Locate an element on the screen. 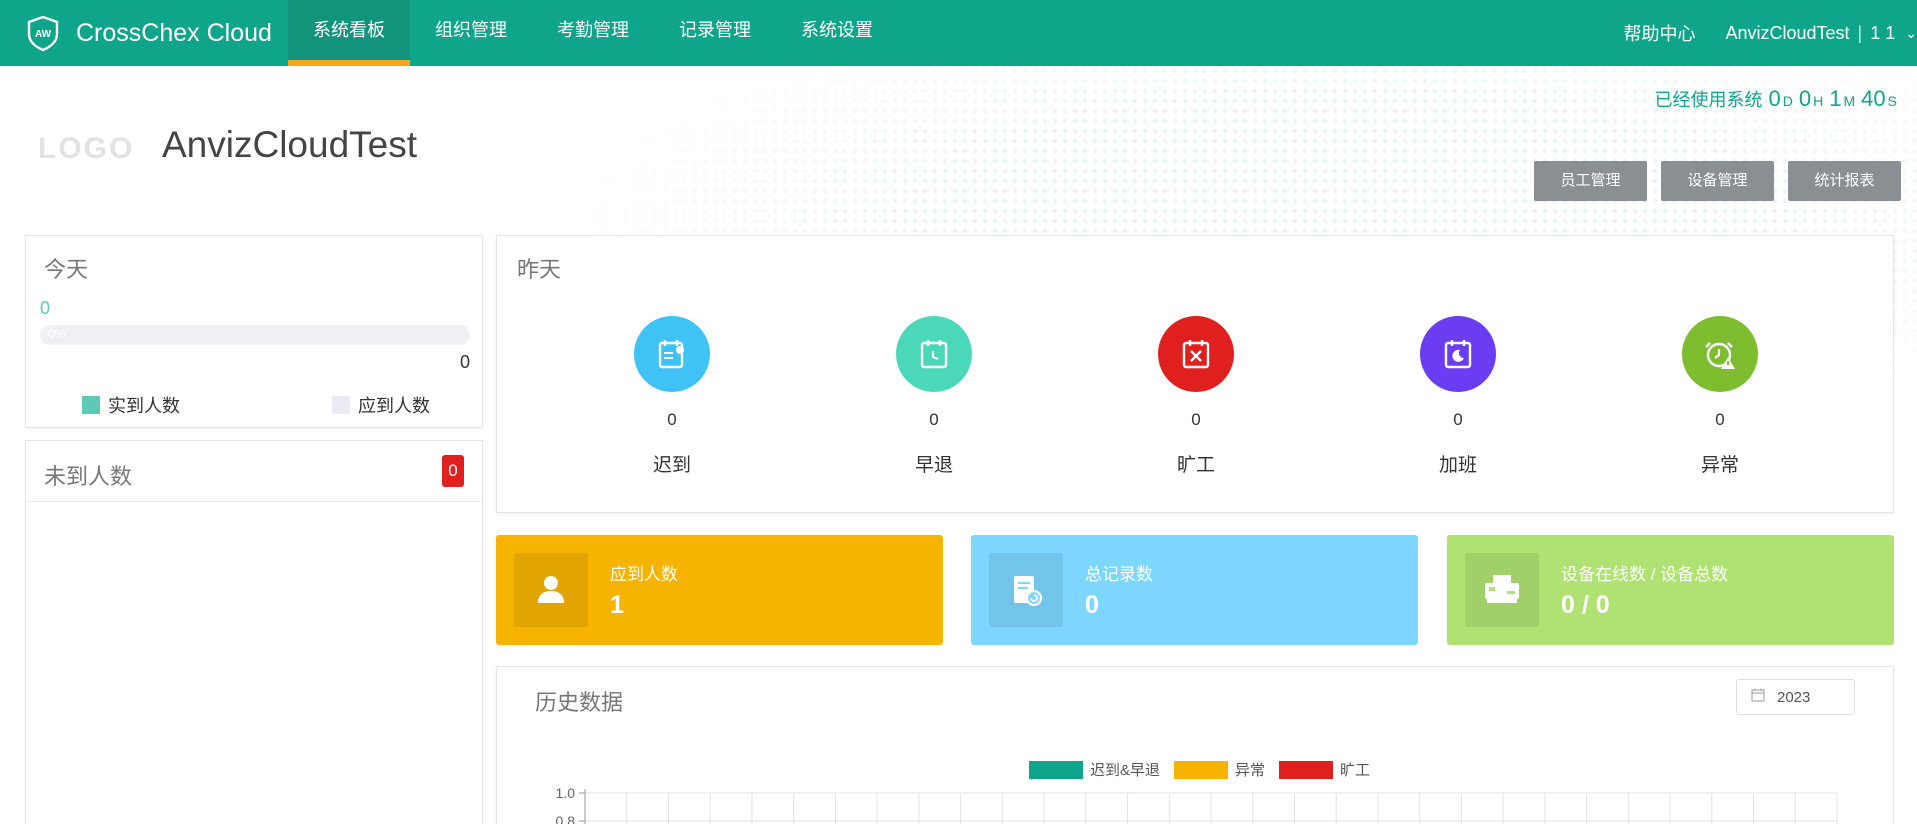  early-leave-icon is located at coordinates (934, 354).